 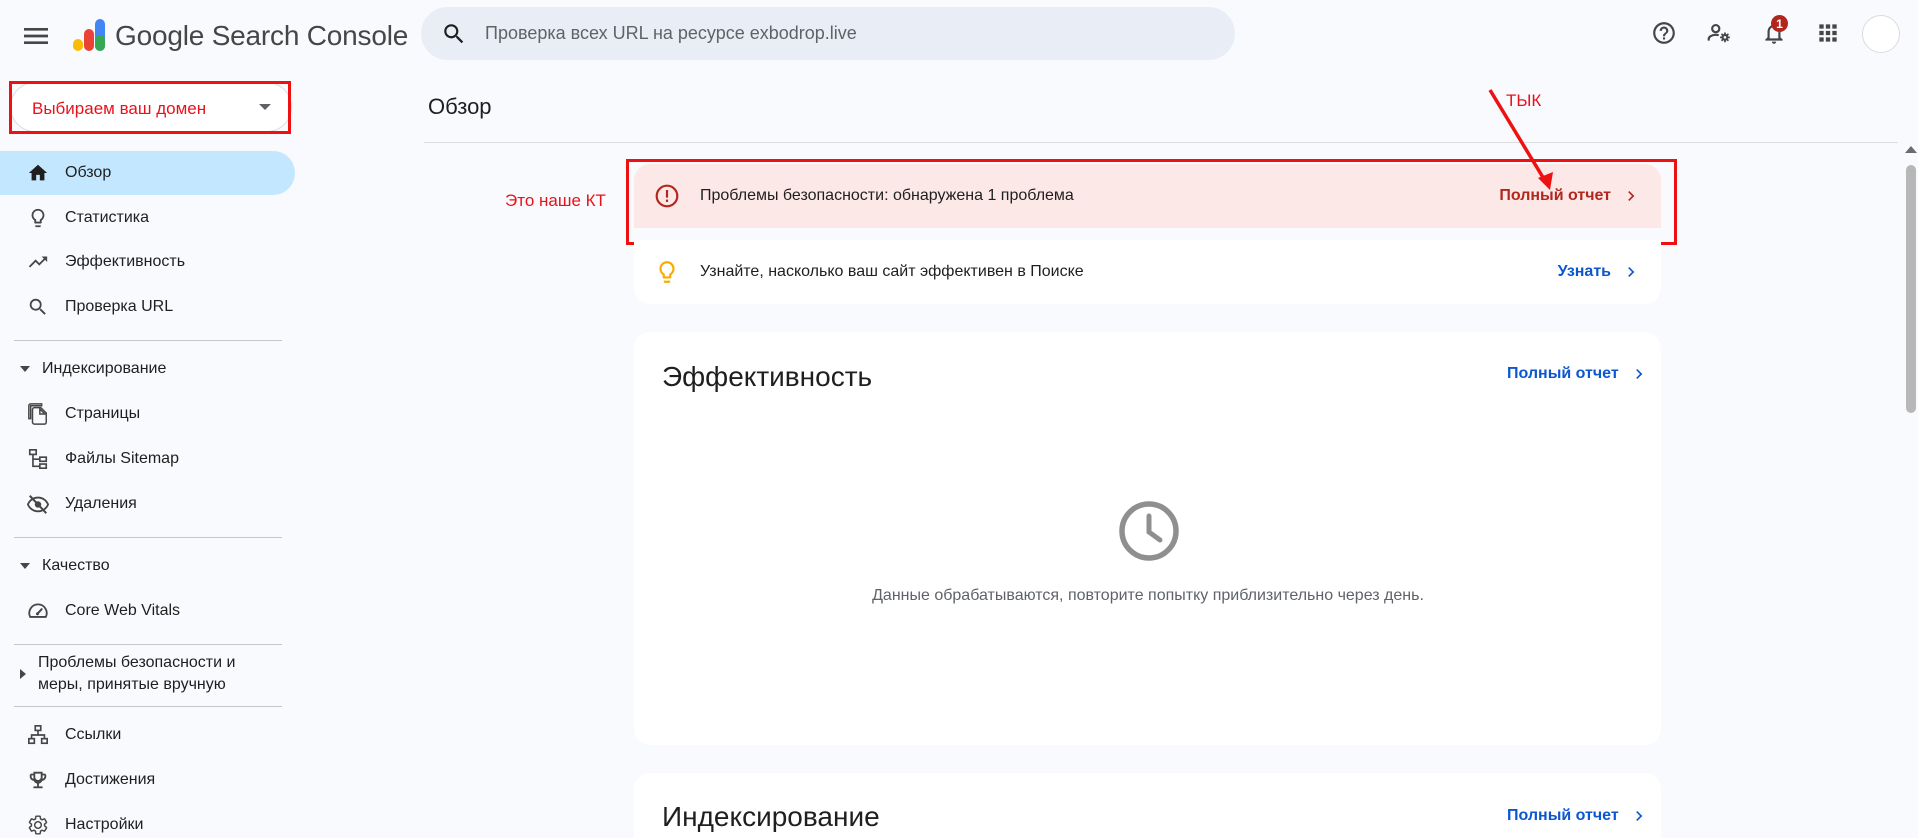 I want to click on scrollbar-thumb, so click(x=1911, y=289).